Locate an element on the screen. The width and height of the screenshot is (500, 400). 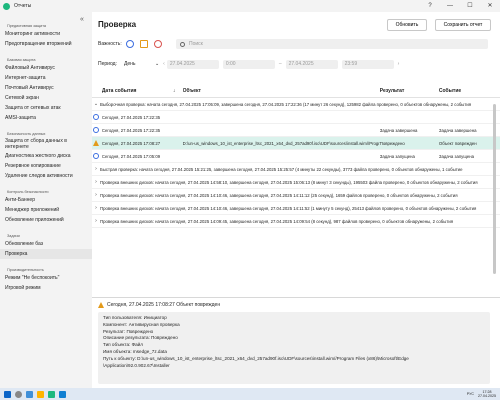
antivirus-taskbar-icon is located at coordinates (51, 394).